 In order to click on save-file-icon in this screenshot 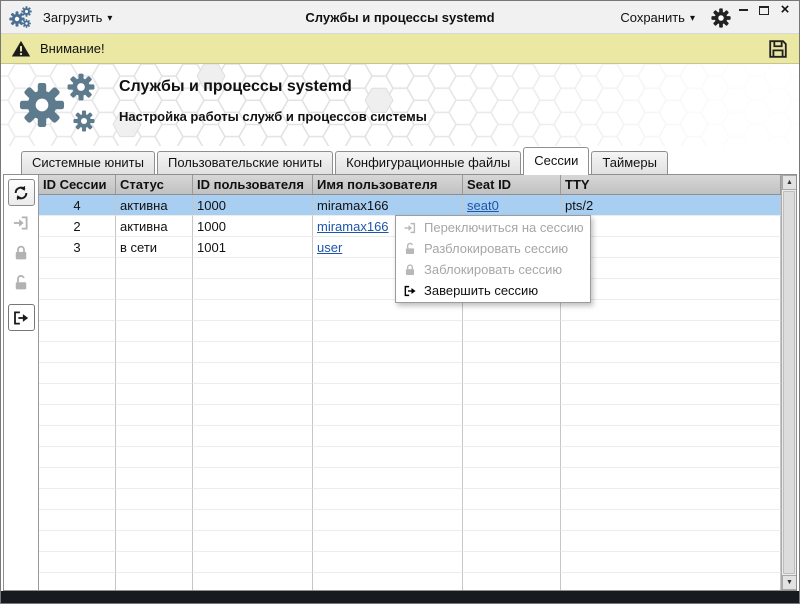, I will do `click(778, 49)`.